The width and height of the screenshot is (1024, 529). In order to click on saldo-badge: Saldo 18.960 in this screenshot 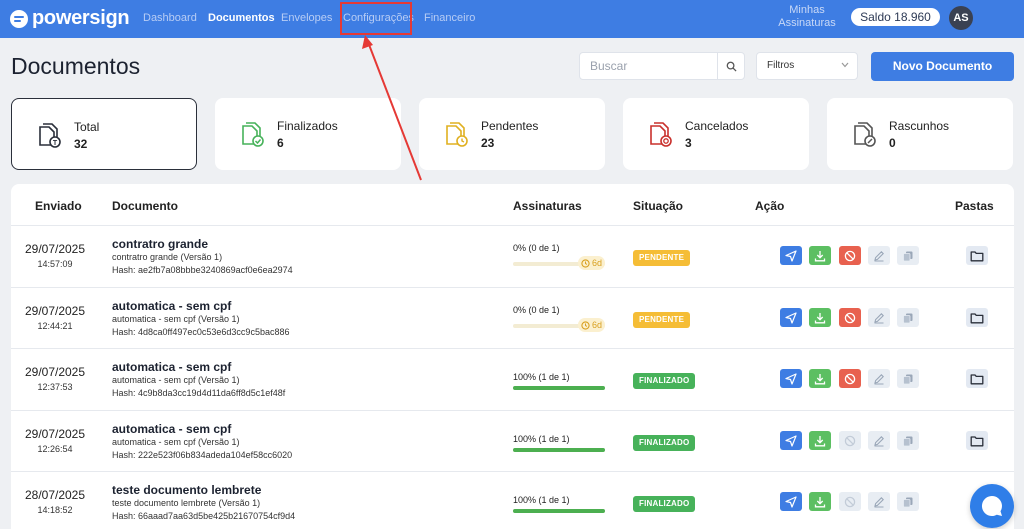, I will do `click(895, 17)`.